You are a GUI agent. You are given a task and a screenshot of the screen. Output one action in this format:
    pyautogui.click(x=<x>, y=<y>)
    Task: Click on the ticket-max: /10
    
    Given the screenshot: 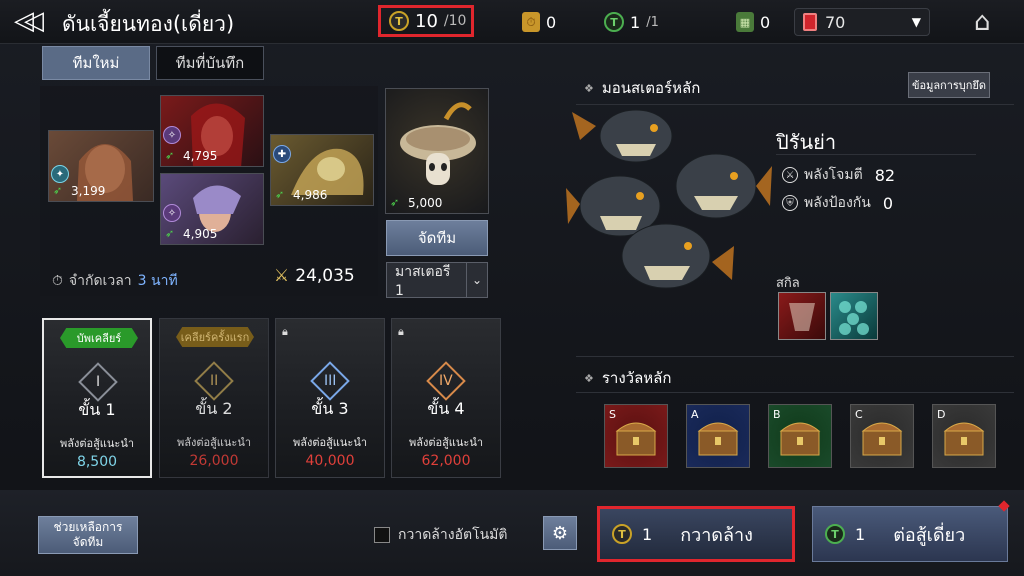 What is the action you would take?
    pyautogui.click(x=455, y=21)
    